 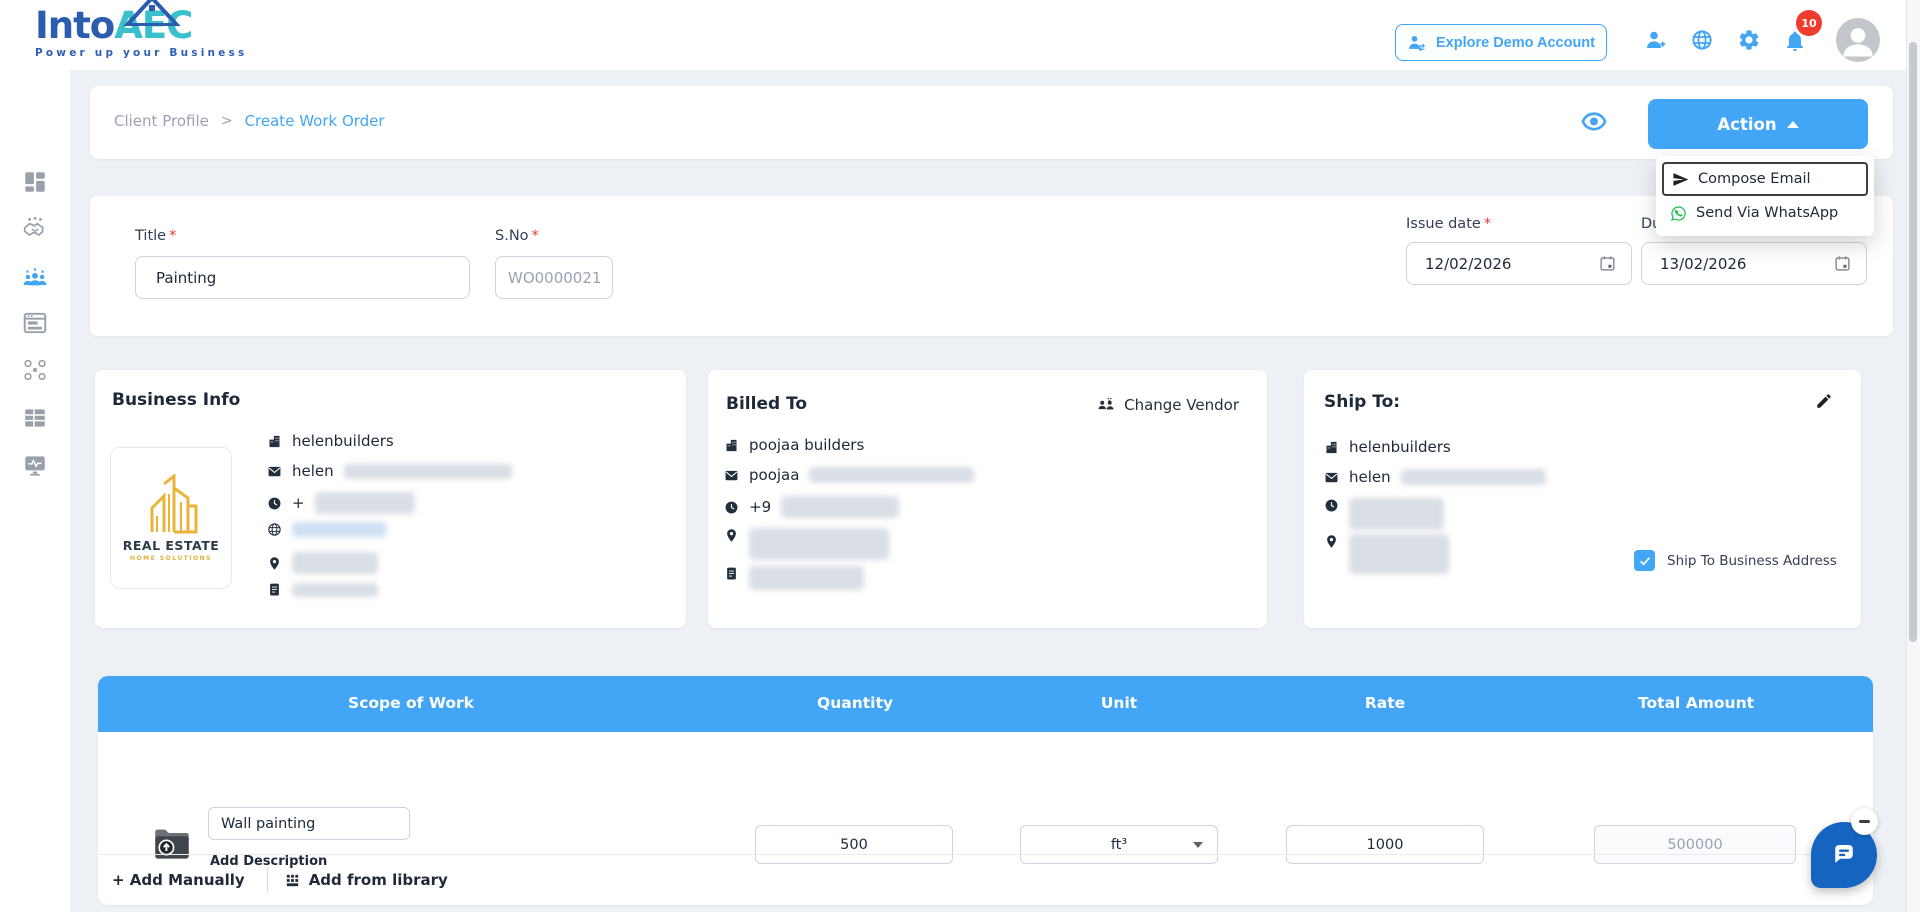 I want to click on person-swap-icon, so click(x=1417, y=43).